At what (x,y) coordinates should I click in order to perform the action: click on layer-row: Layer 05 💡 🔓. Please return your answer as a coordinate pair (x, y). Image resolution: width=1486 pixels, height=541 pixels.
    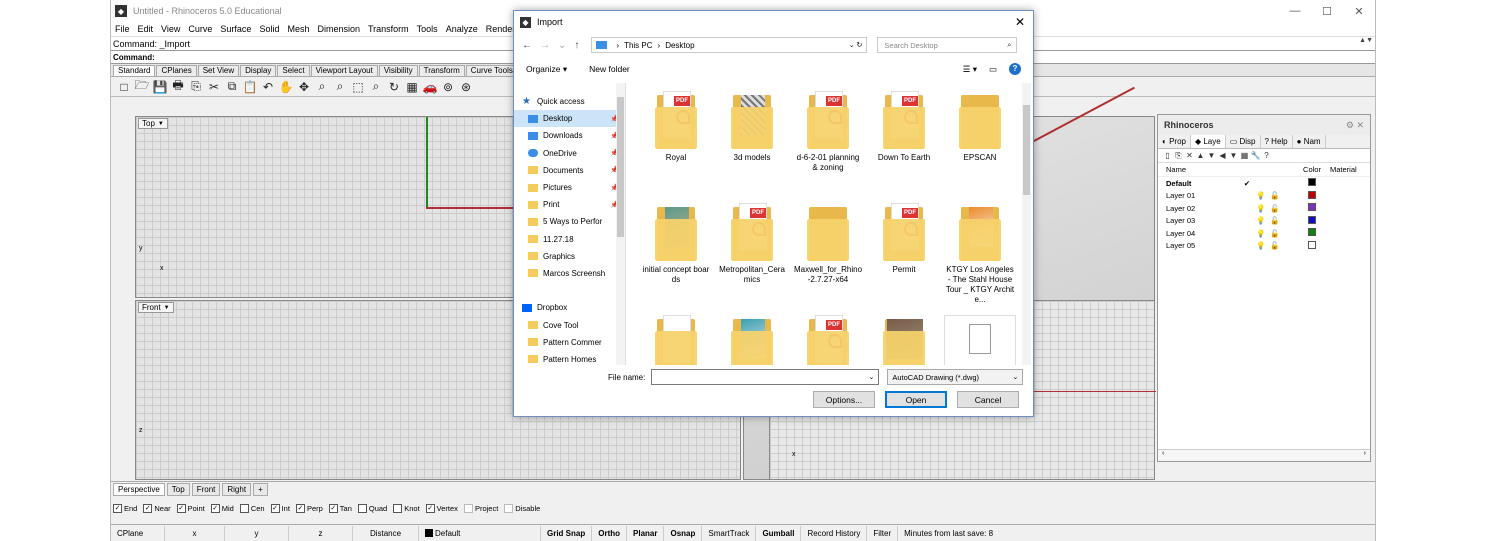
    Looking at the image, I should click on (1264, 246).